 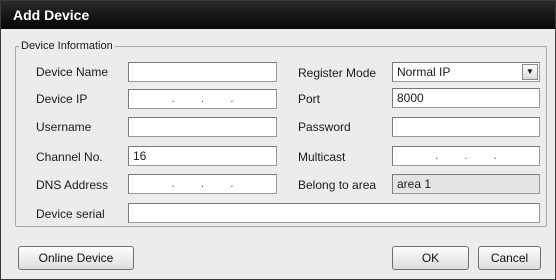 What do you see at coordinates (530, 72) in the screenshot?
I see `chevron-down-icon: ▼` at bounding box center [530, 72].